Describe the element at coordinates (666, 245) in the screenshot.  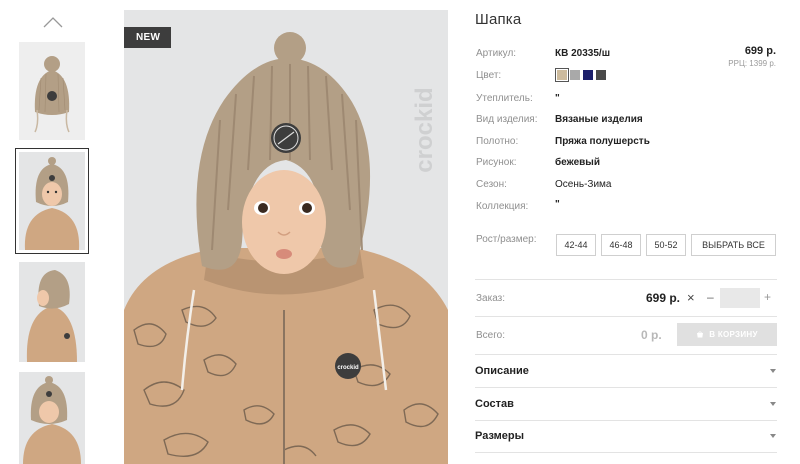
I see `size-option-50-52: 50-52` at that location.